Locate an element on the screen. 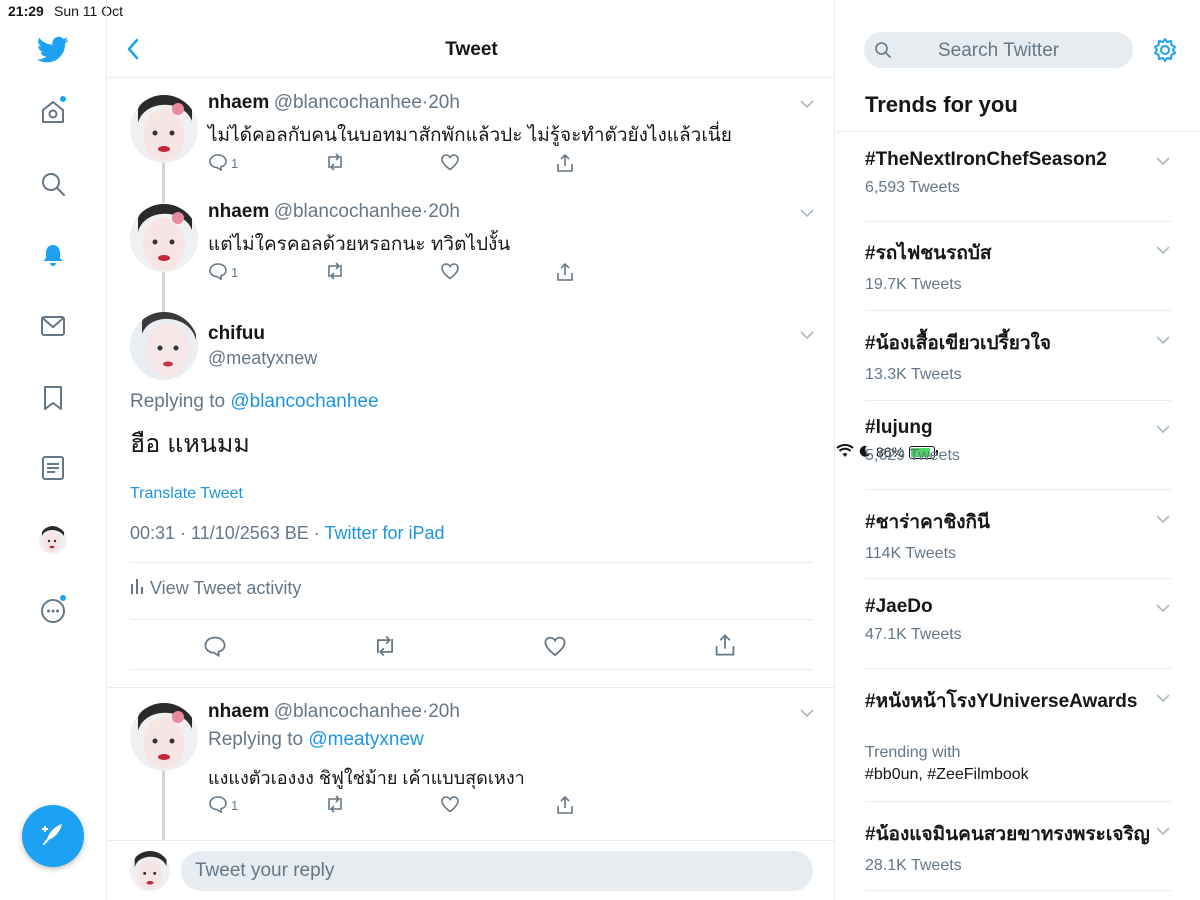 This screenshot has height=900, width=1200. tweet-text: แงแงตัวเองงง ชิฟูใช่ม้าย เค้าแบบสุดเหงา is located at coordinates (366, 778).